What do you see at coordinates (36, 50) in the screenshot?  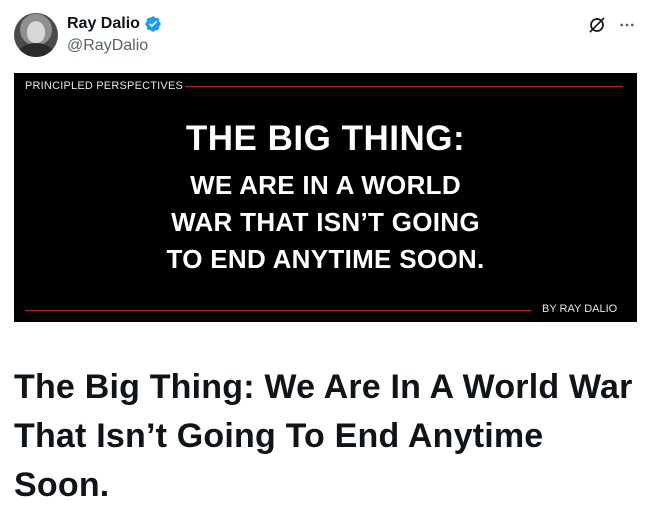 I see `avatar-shoulders` at bounding box center [36, 50].